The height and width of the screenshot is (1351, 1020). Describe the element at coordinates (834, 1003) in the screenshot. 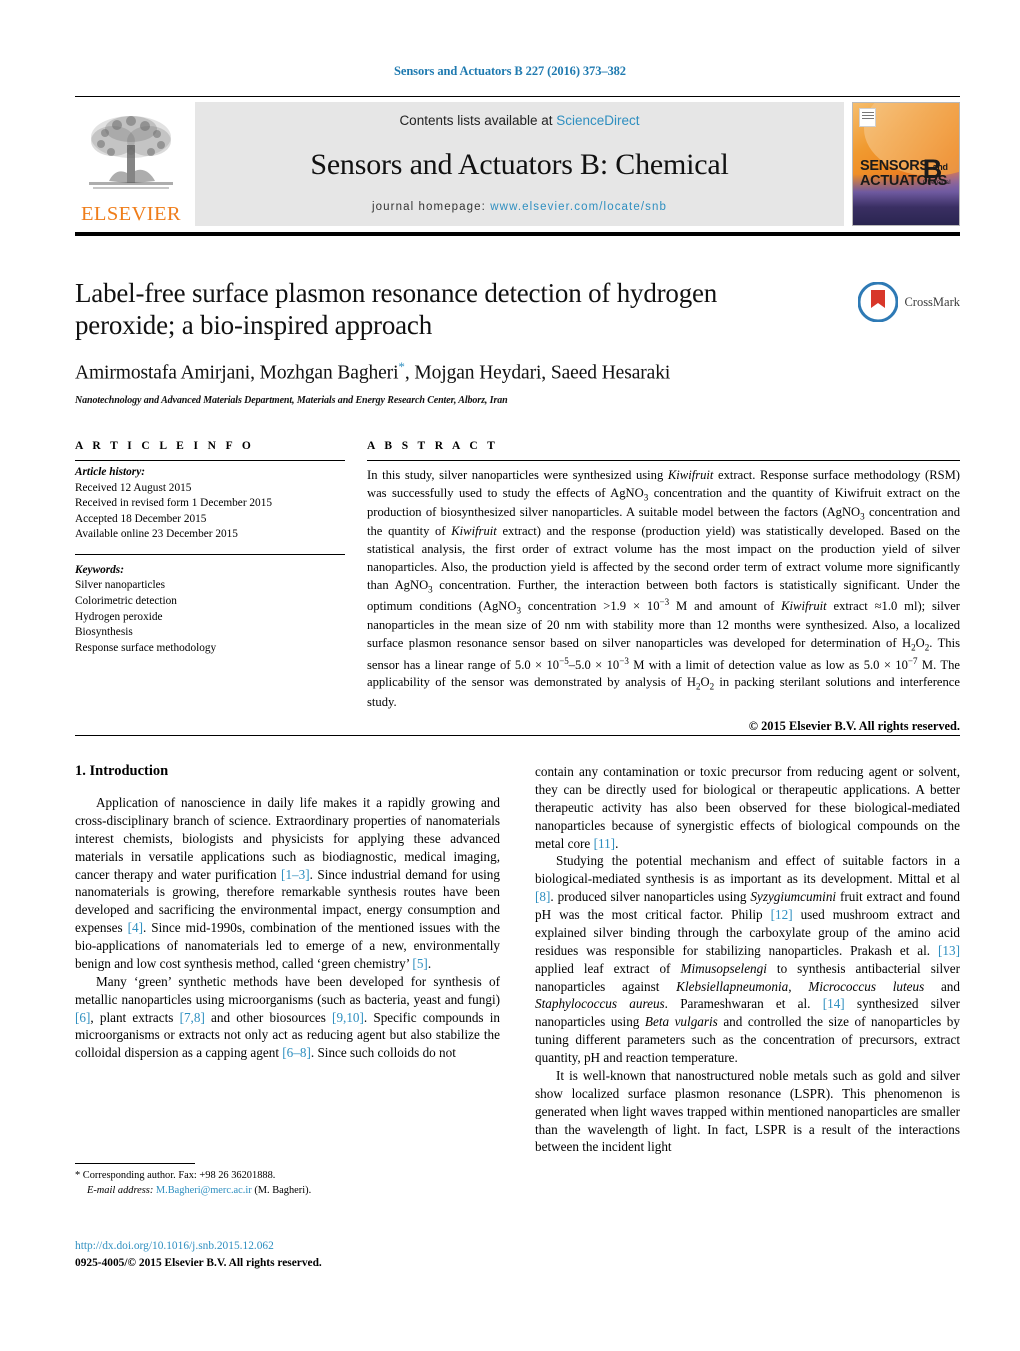

I see `citation-link: [14]` at that location.